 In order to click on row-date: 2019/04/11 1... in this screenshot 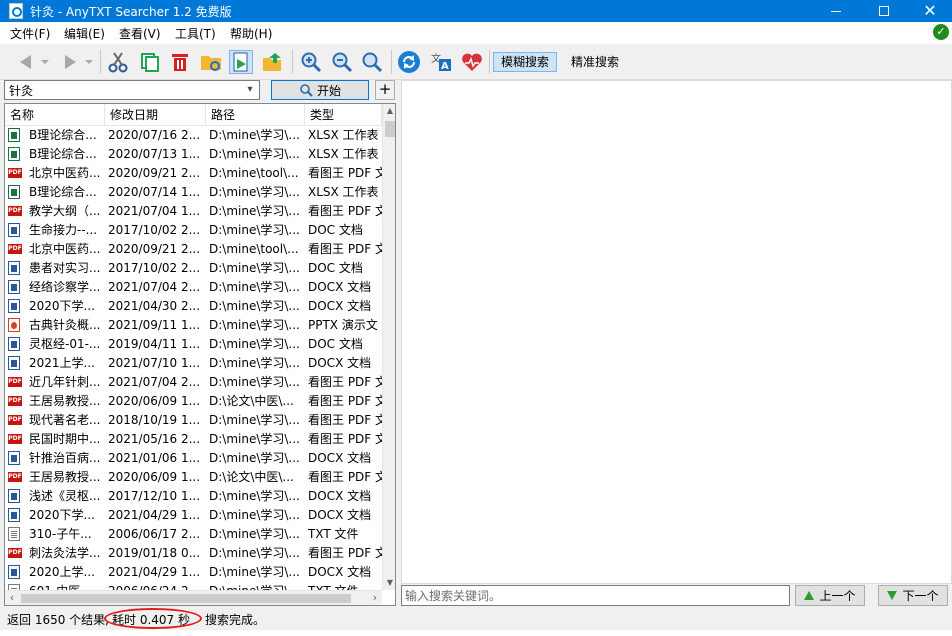, I will do `click(154, 344)`.